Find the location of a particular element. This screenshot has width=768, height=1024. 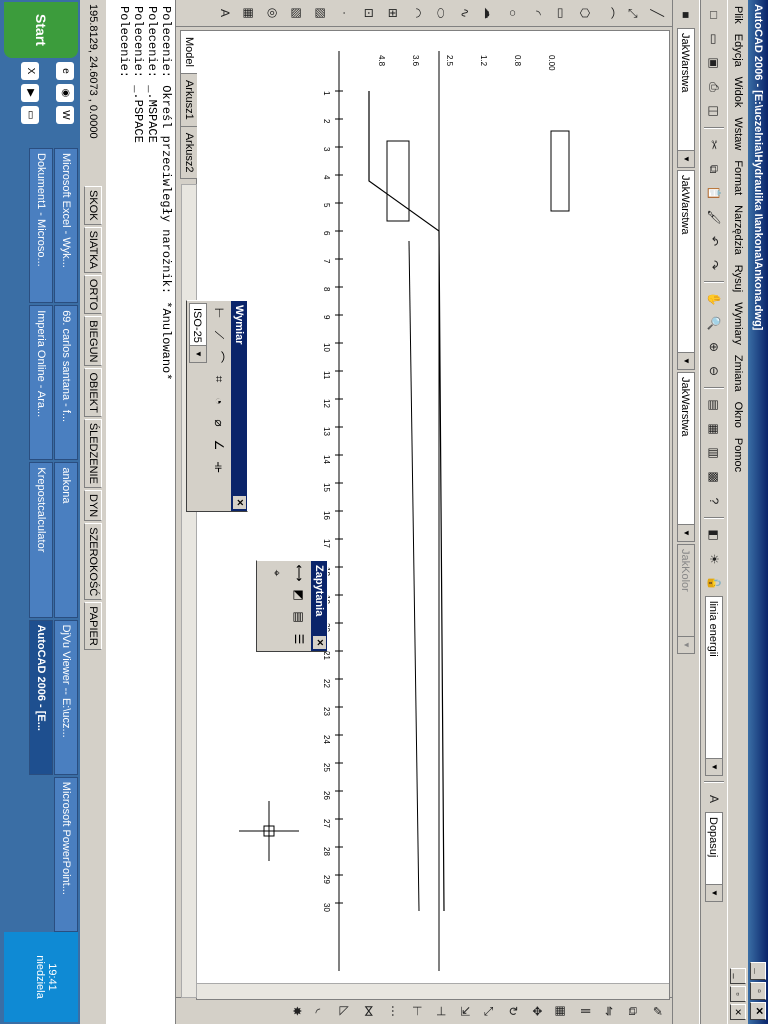

array-icon: ▦ is located at coordinates (561, 1011).